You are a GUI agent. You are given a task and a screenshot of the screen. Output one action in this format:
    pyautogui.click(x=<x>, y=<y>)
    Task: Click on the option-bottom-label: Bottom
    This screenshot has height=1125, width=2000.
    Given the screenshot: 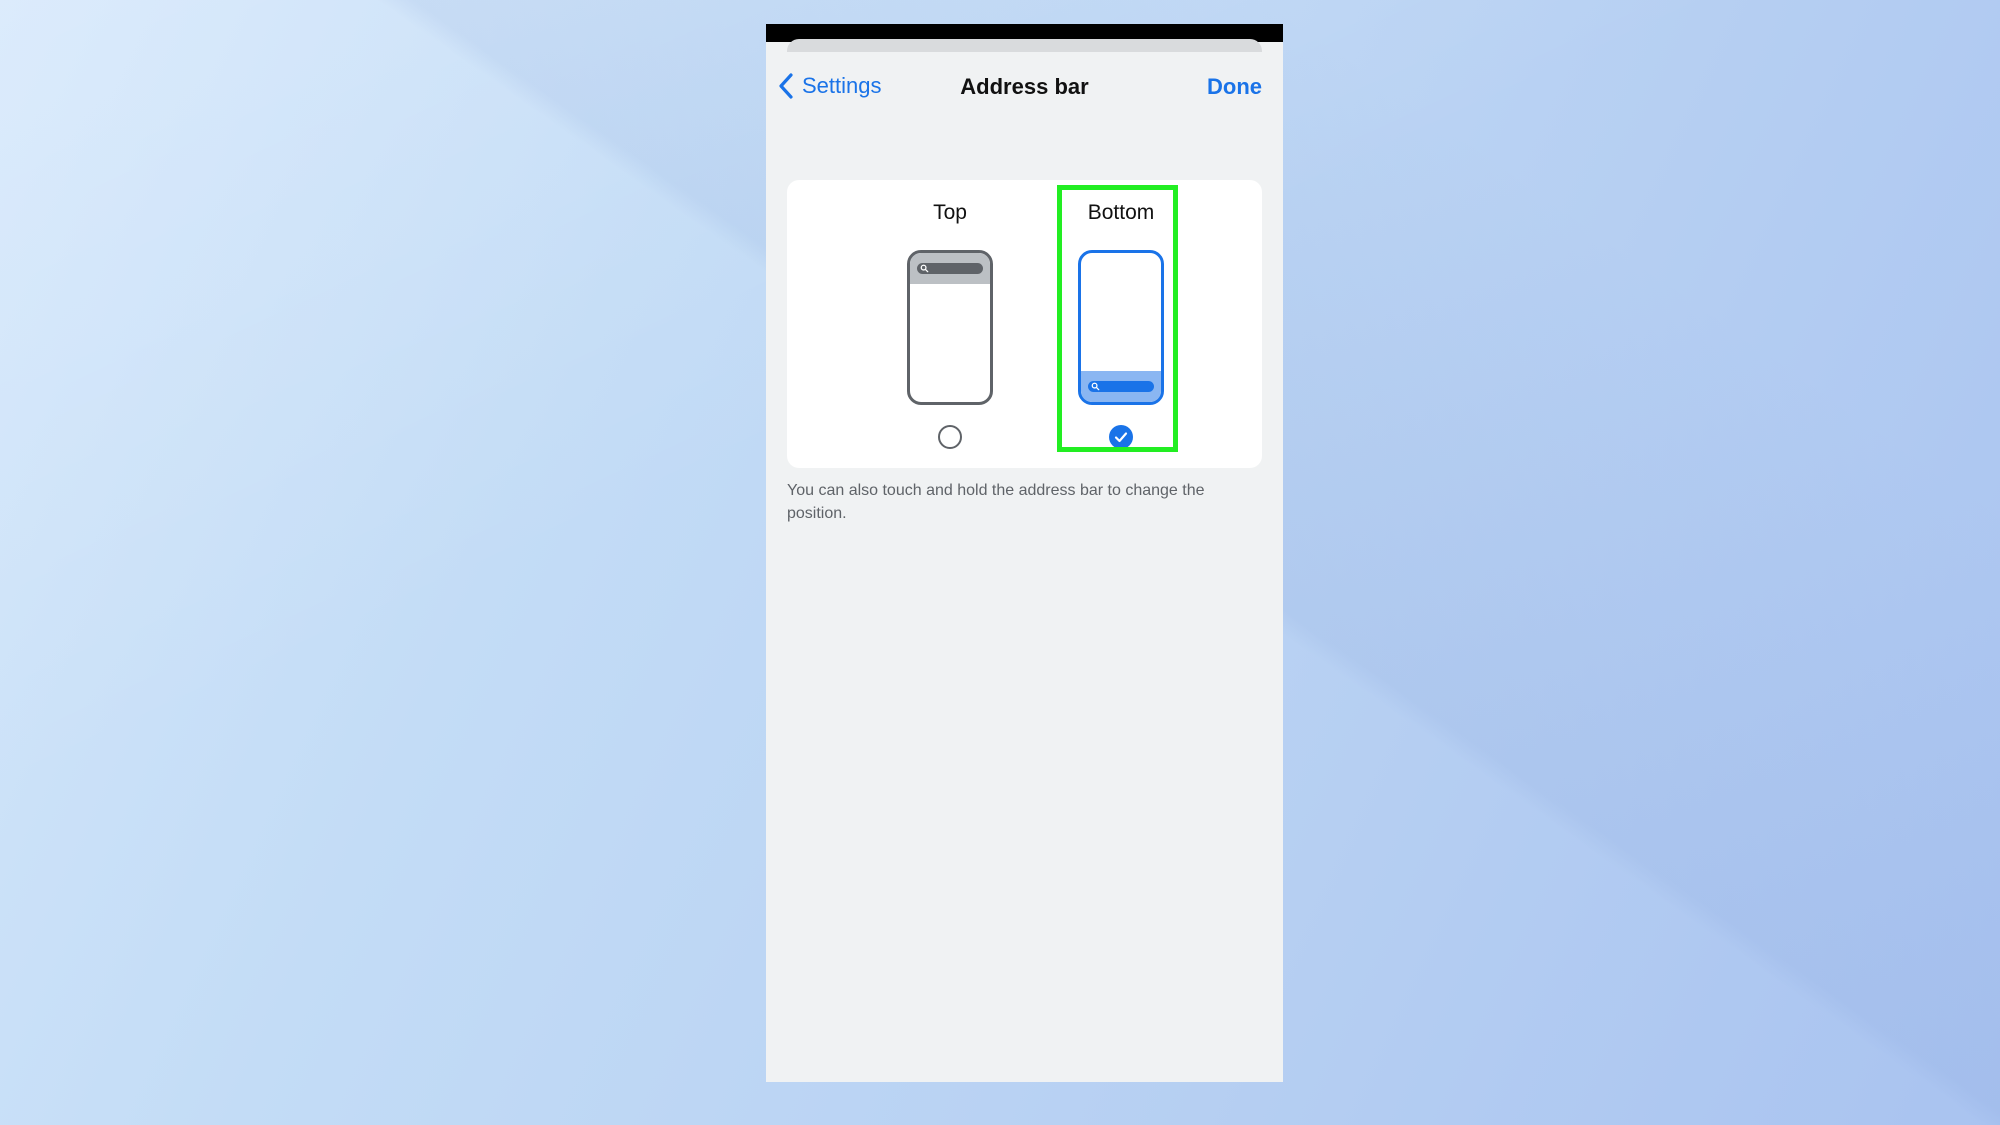 What is the action you would take?
    pyautogui.click(x=1121, y=212)
    